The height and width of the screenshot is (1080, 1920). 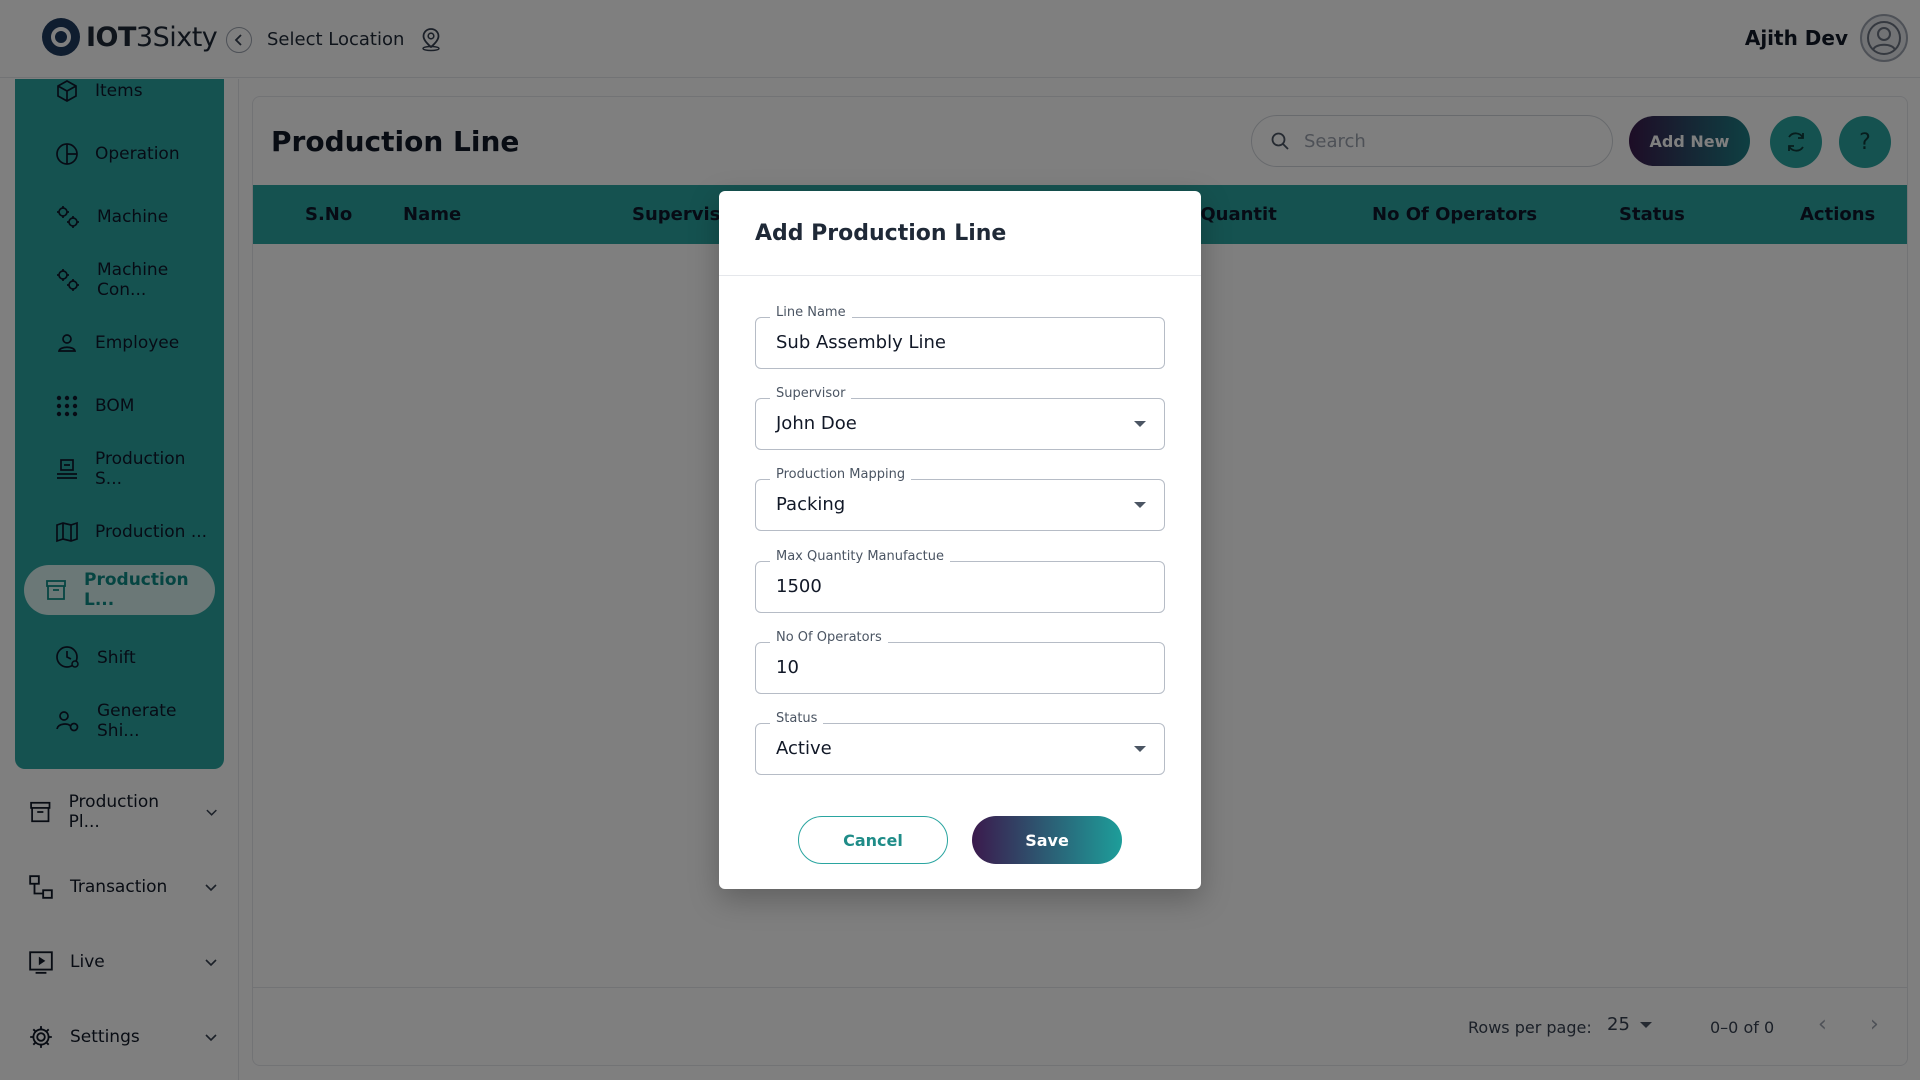 I want to click on supervisor-select: Supervisor John Doe, so click(x=960, y=418).